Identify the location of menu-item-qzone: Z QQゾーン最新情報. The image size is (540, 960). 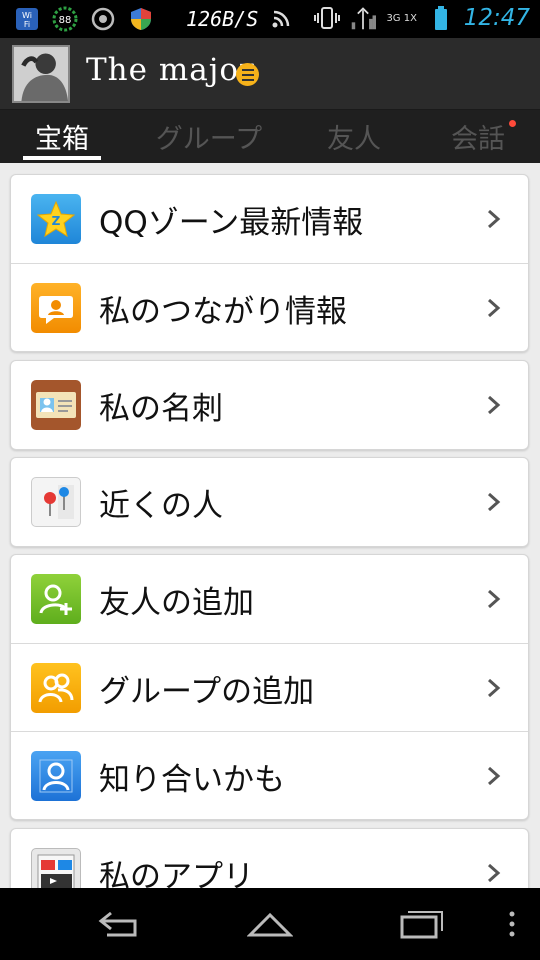
(269, 219).